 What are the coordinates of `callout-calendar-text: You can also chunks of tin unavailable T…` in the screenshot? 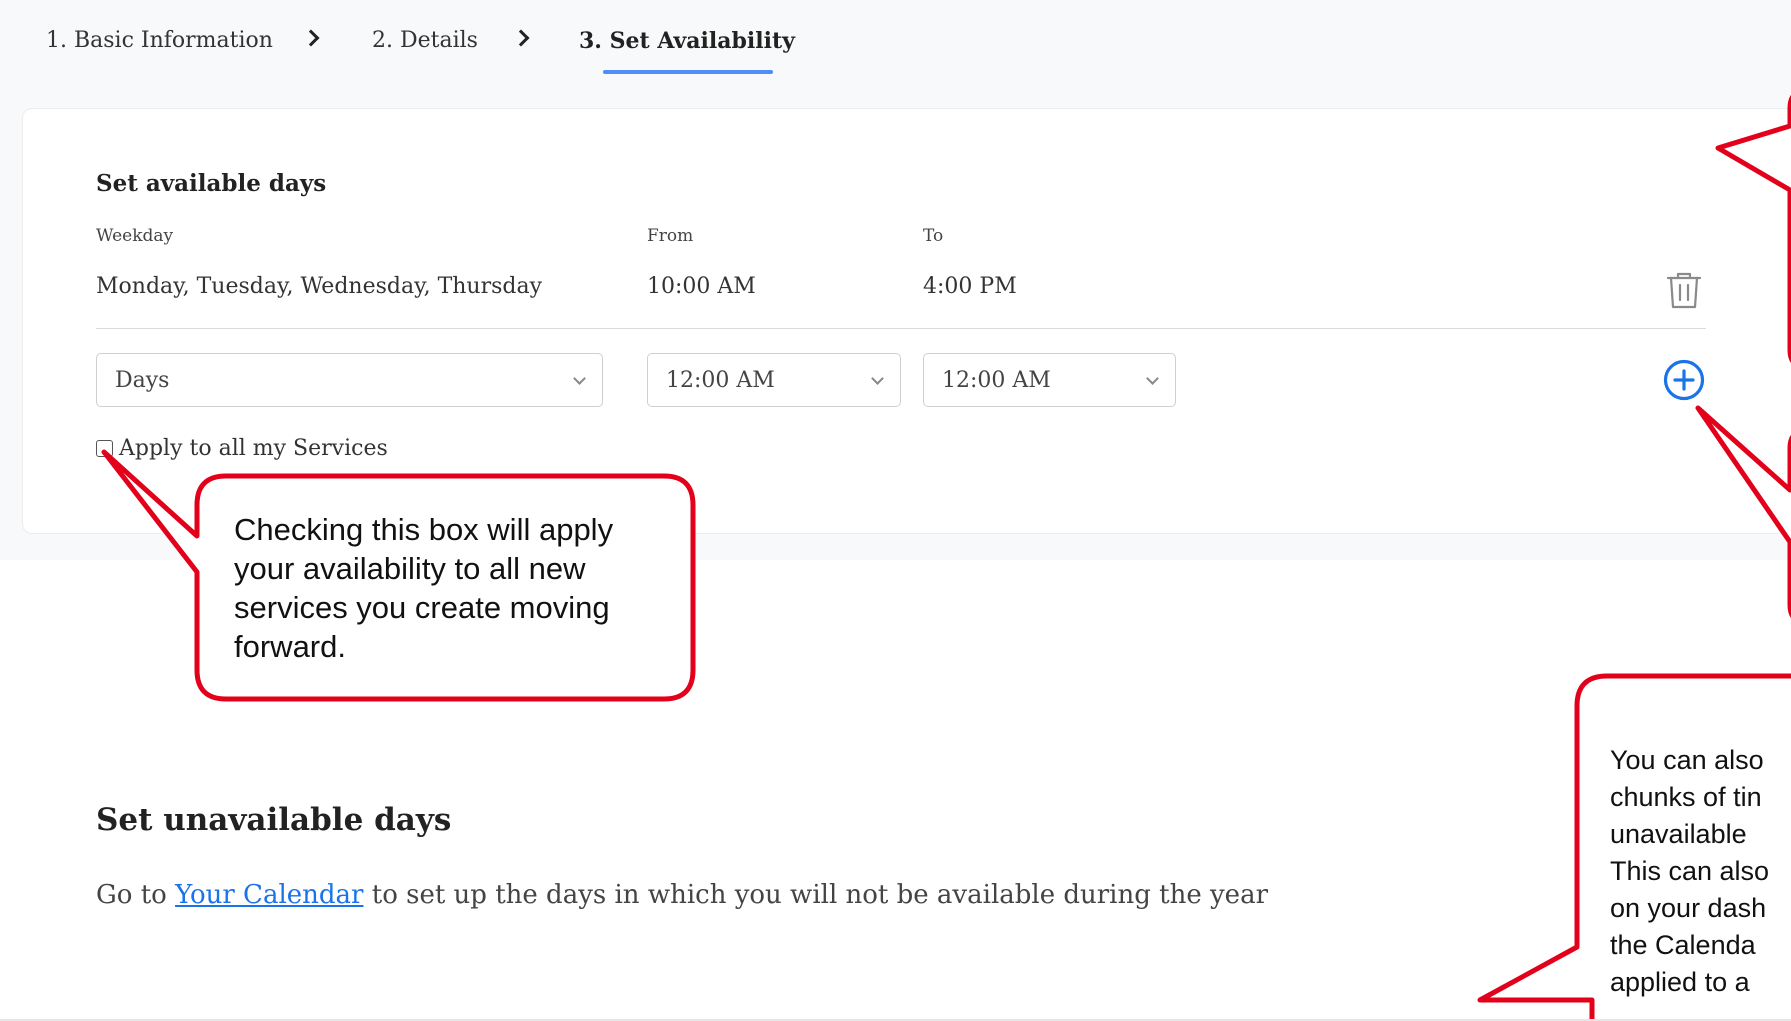 It's located at (1700, 871).